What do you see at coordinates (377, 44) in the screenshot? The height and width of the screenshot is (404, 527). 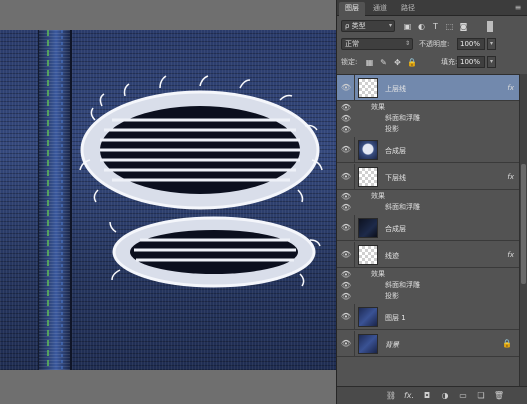 I see `blend-mode-dropdown: 正常 ⇕` at bounding box center [377, 44].